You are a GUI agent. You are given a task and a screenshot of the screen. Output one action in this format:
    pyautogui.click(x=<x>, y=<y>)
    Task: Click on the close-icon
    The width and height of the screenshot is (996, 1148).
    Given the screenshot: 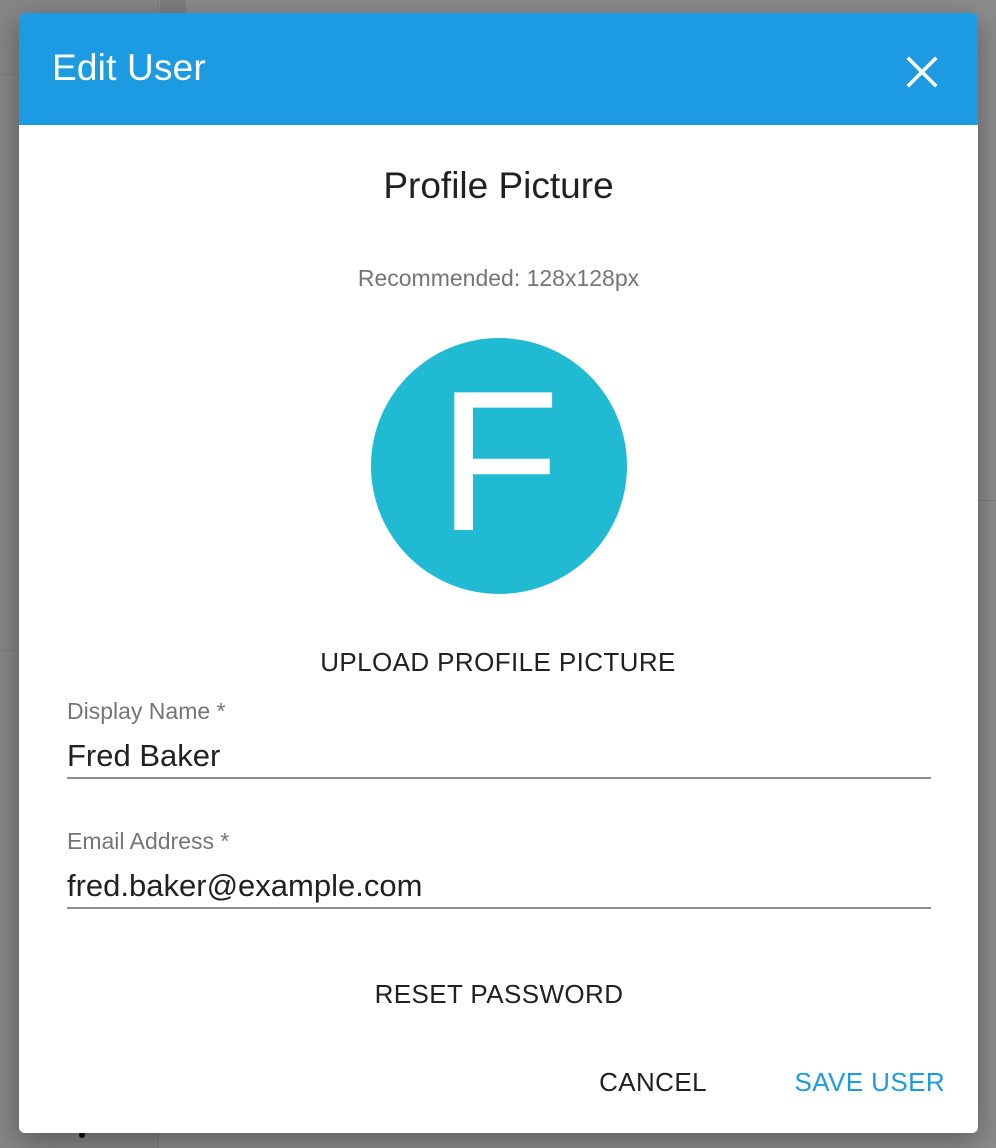 What is the action you would take?
    pyautogui.click(x=922, y=72)
    